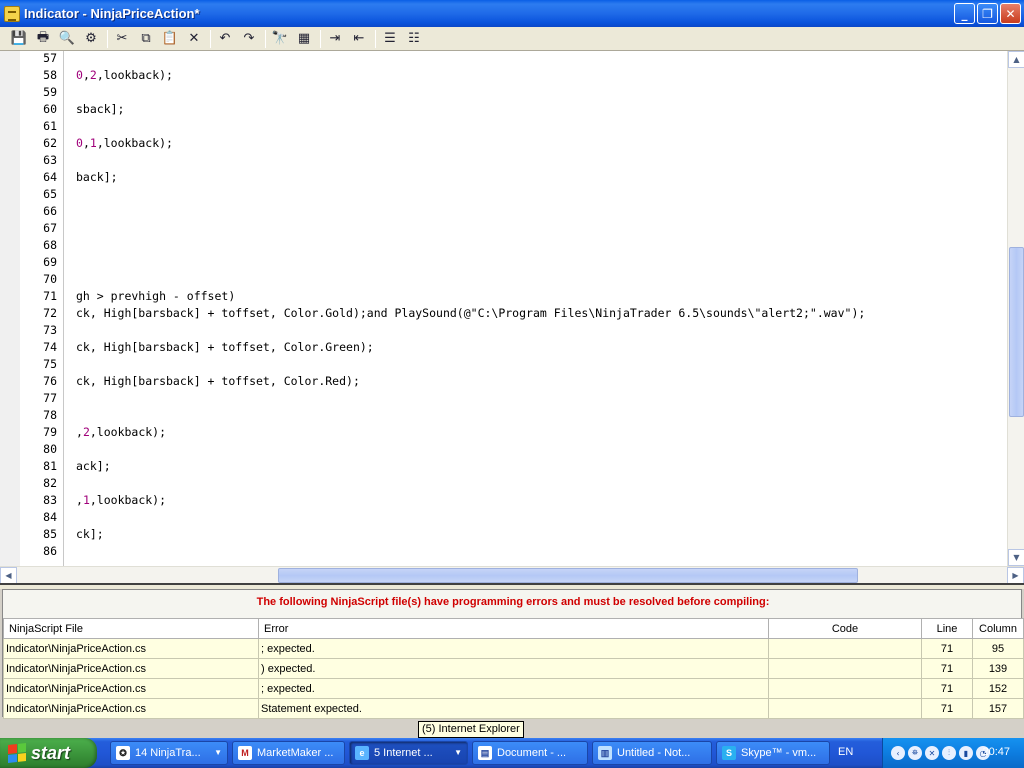 The width and height of the screenshot is (1024, 768). Describe the element at coordinates (124, 143) in the screenshot. I see `code-line: 0,1,lookback);` at that location.